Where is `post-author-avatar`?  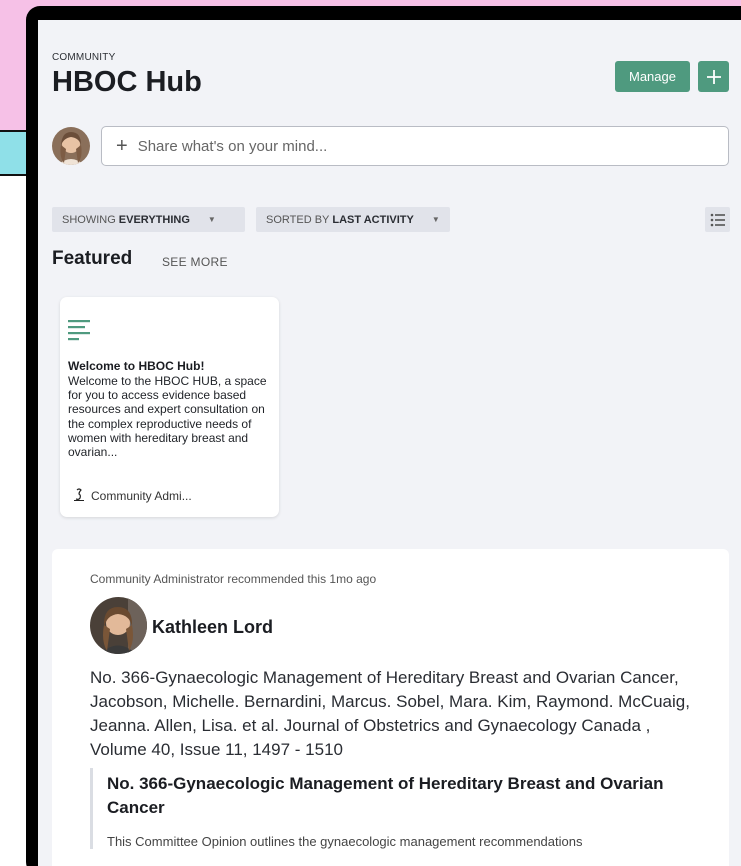 post-author-avatar is located at coordinates (118, 625).